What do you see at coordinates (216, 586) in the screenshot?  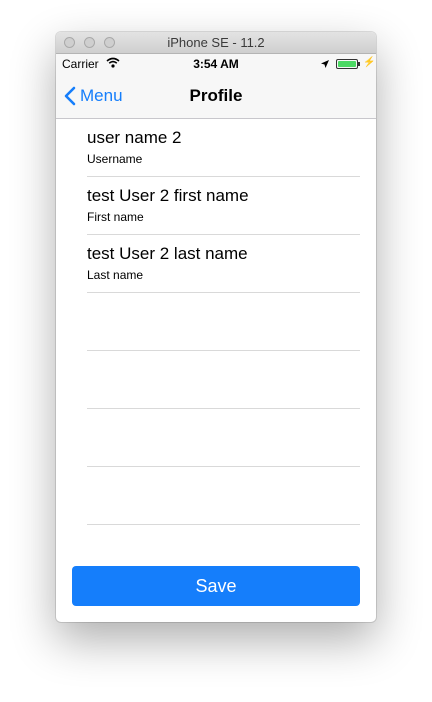 I see `save-button: Save` at bounding box center [216, 586].